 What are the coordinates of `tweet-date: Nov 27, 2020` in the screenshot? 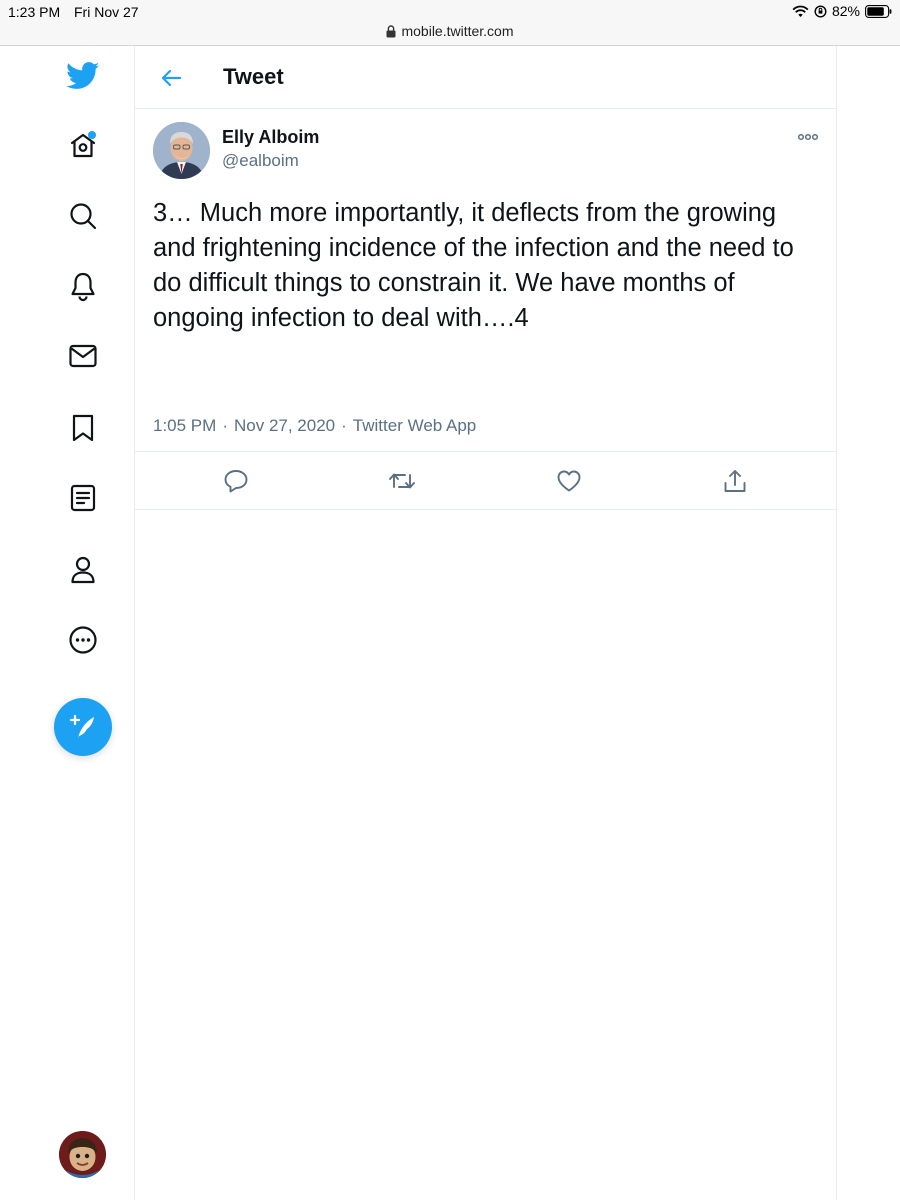 It's located at (284, 425).